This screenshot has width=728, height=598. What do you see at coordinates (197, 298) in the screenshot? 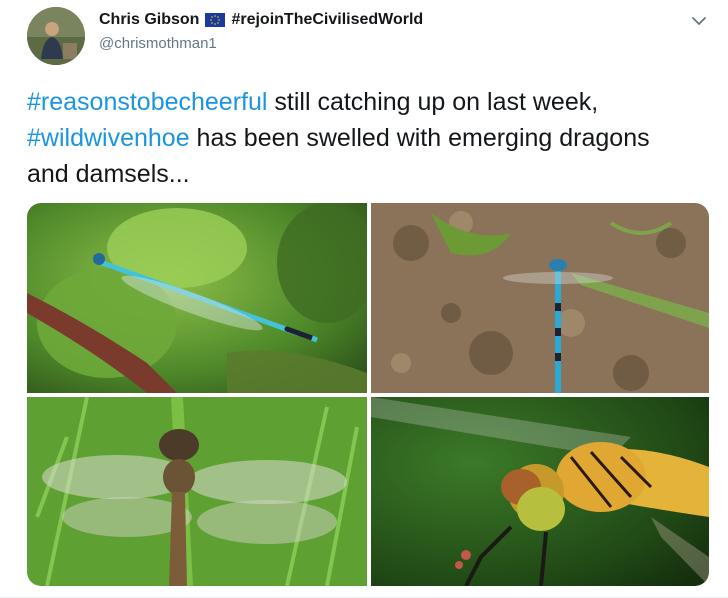
I see `blue-damselfly-on-leaf-photo` at bounding box center [197, 298].